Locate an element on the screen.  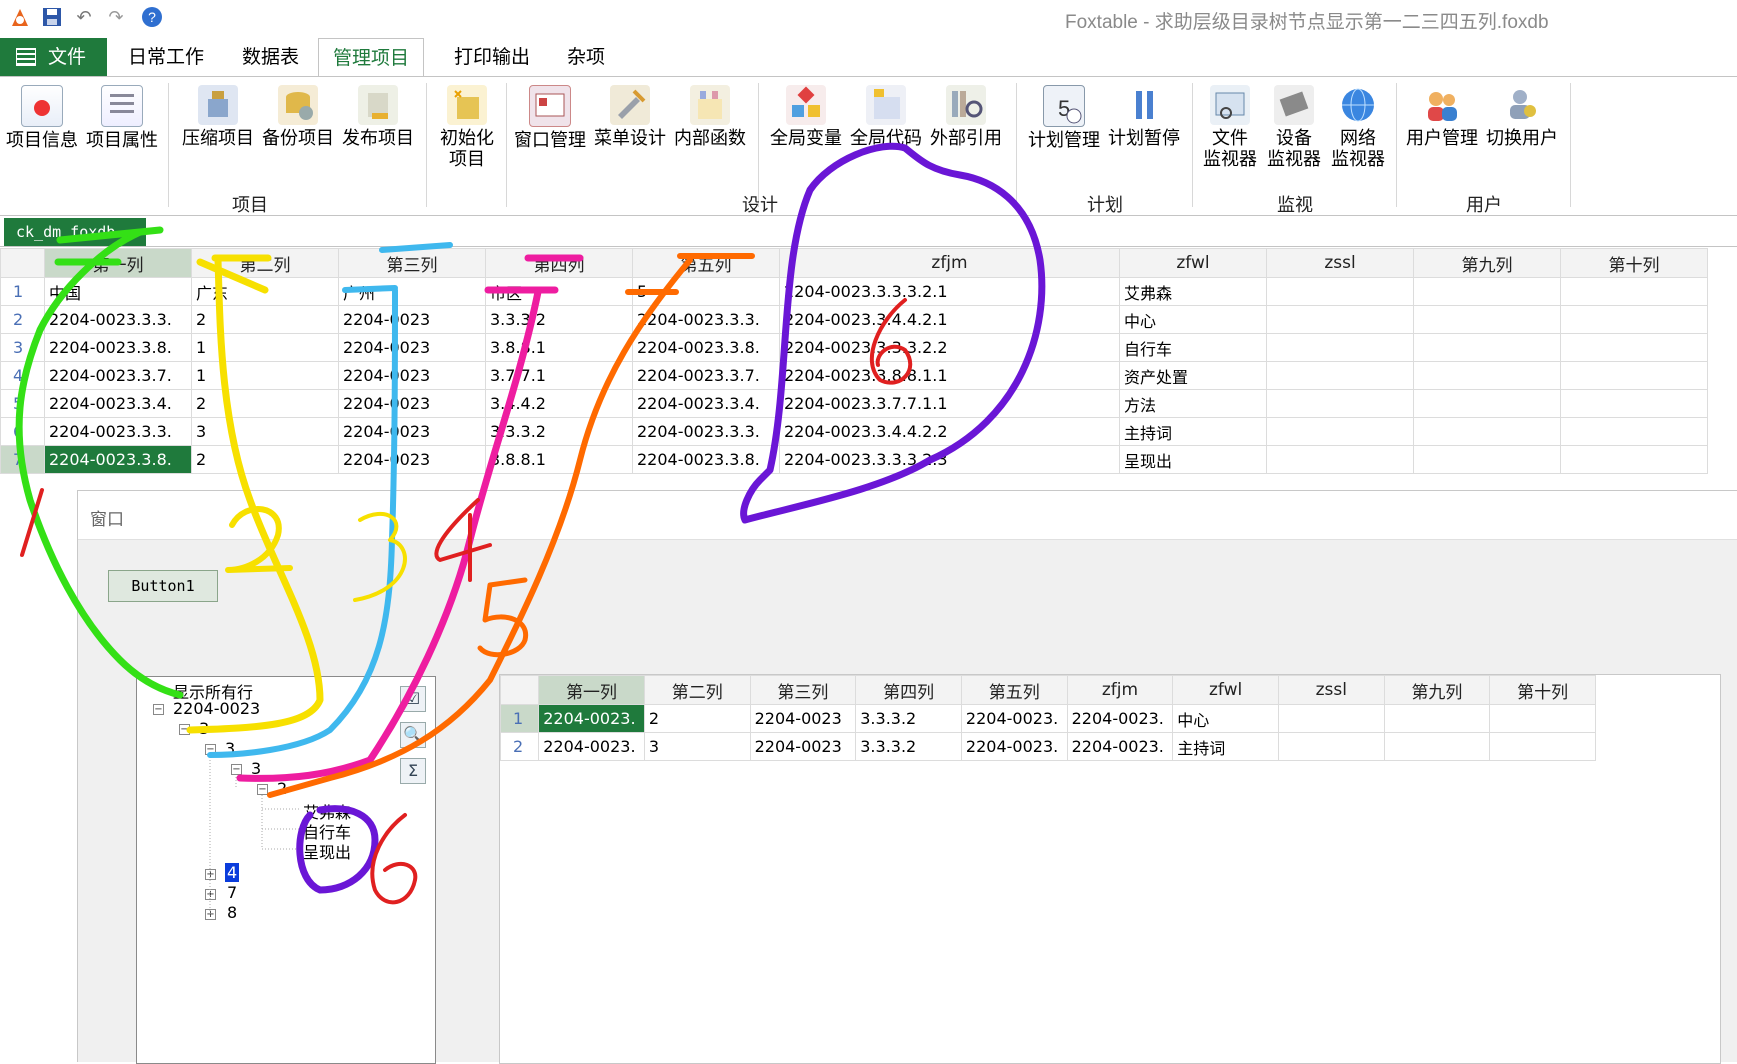
annotation-stroke-green is located at coordinates (99, 462).